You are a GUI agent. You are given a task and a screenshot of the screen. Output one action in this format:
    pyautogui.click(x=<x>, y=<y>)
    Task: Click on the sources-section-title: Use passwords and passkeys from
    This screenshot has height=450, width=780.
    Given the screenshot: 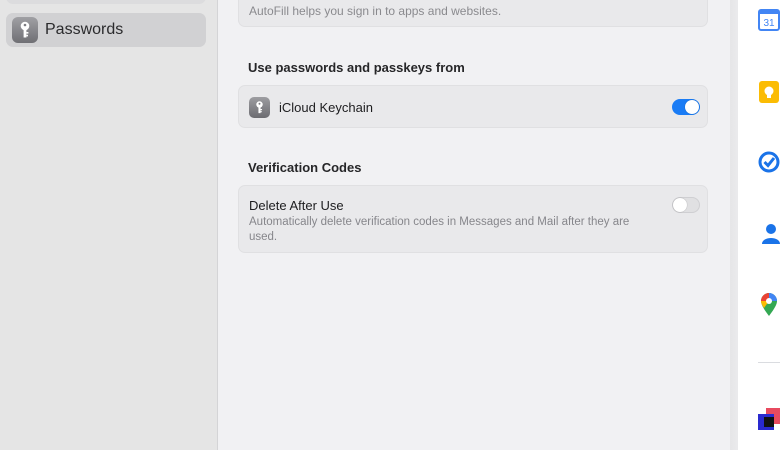 What is the action you would take?
    pyautogui.click(x=356, y=67)
    